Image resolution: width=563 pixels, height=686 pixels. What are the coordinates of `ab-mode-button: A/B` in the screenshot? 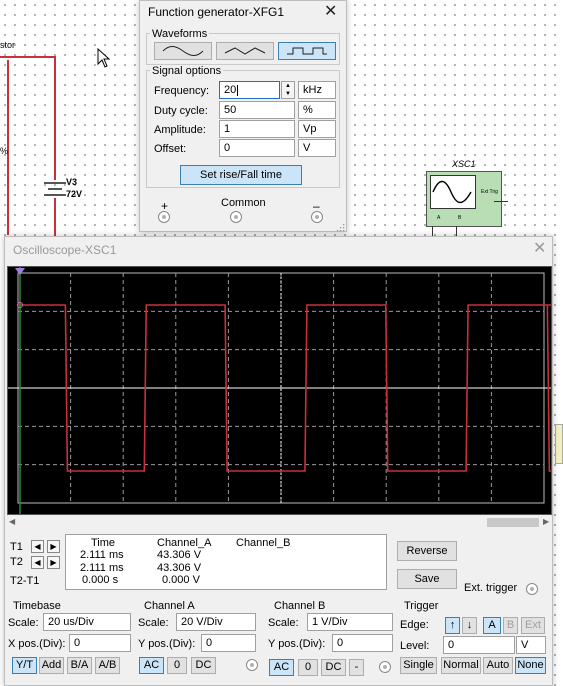 It's located at (107, 665).